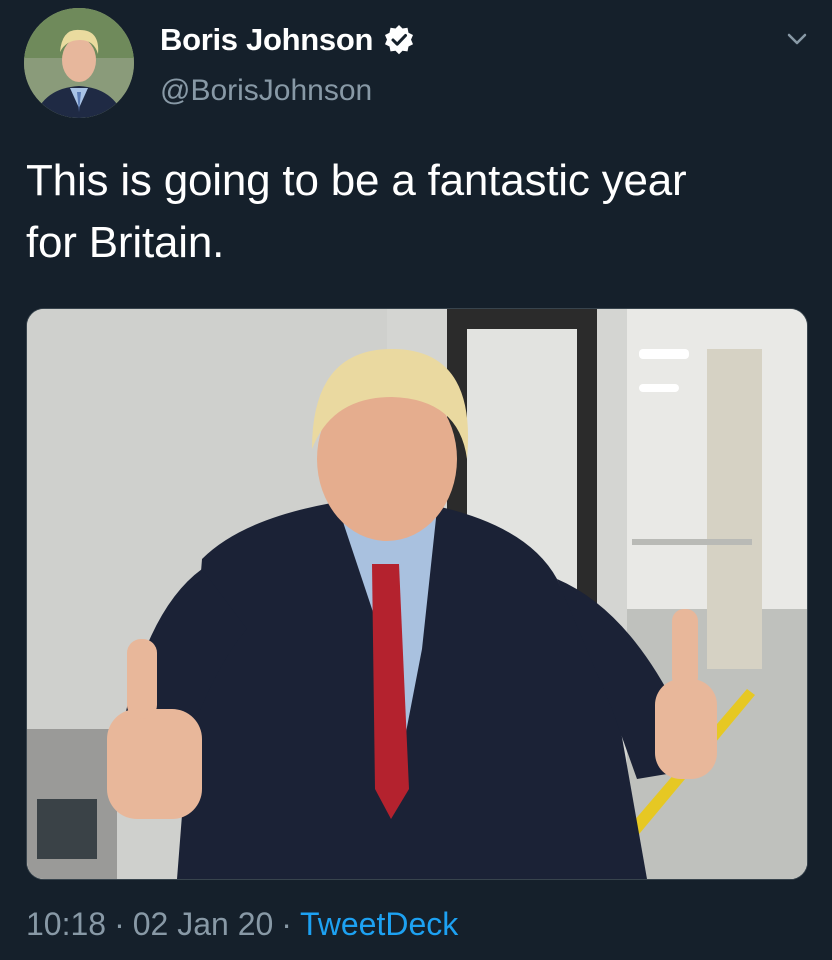 The height and width of the screenshot is (960, 832). Describe the element at coordinates (79, 63) in the screenshot. I see `avatar` at that location.